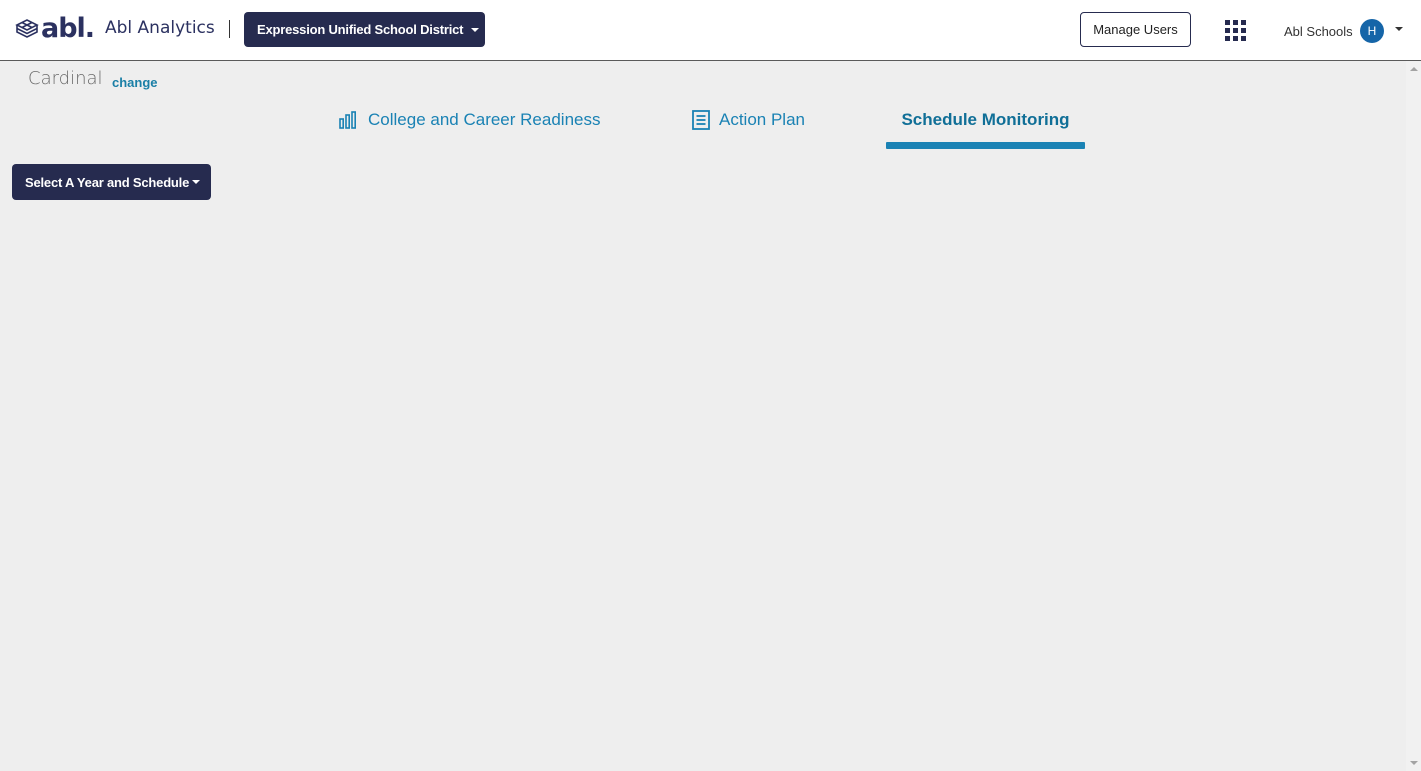 This screenshot has height=771, width=1421. Describe the element at coordinates (1235, 30) in the screenshot. I see `apps-grid-icon` at that location.